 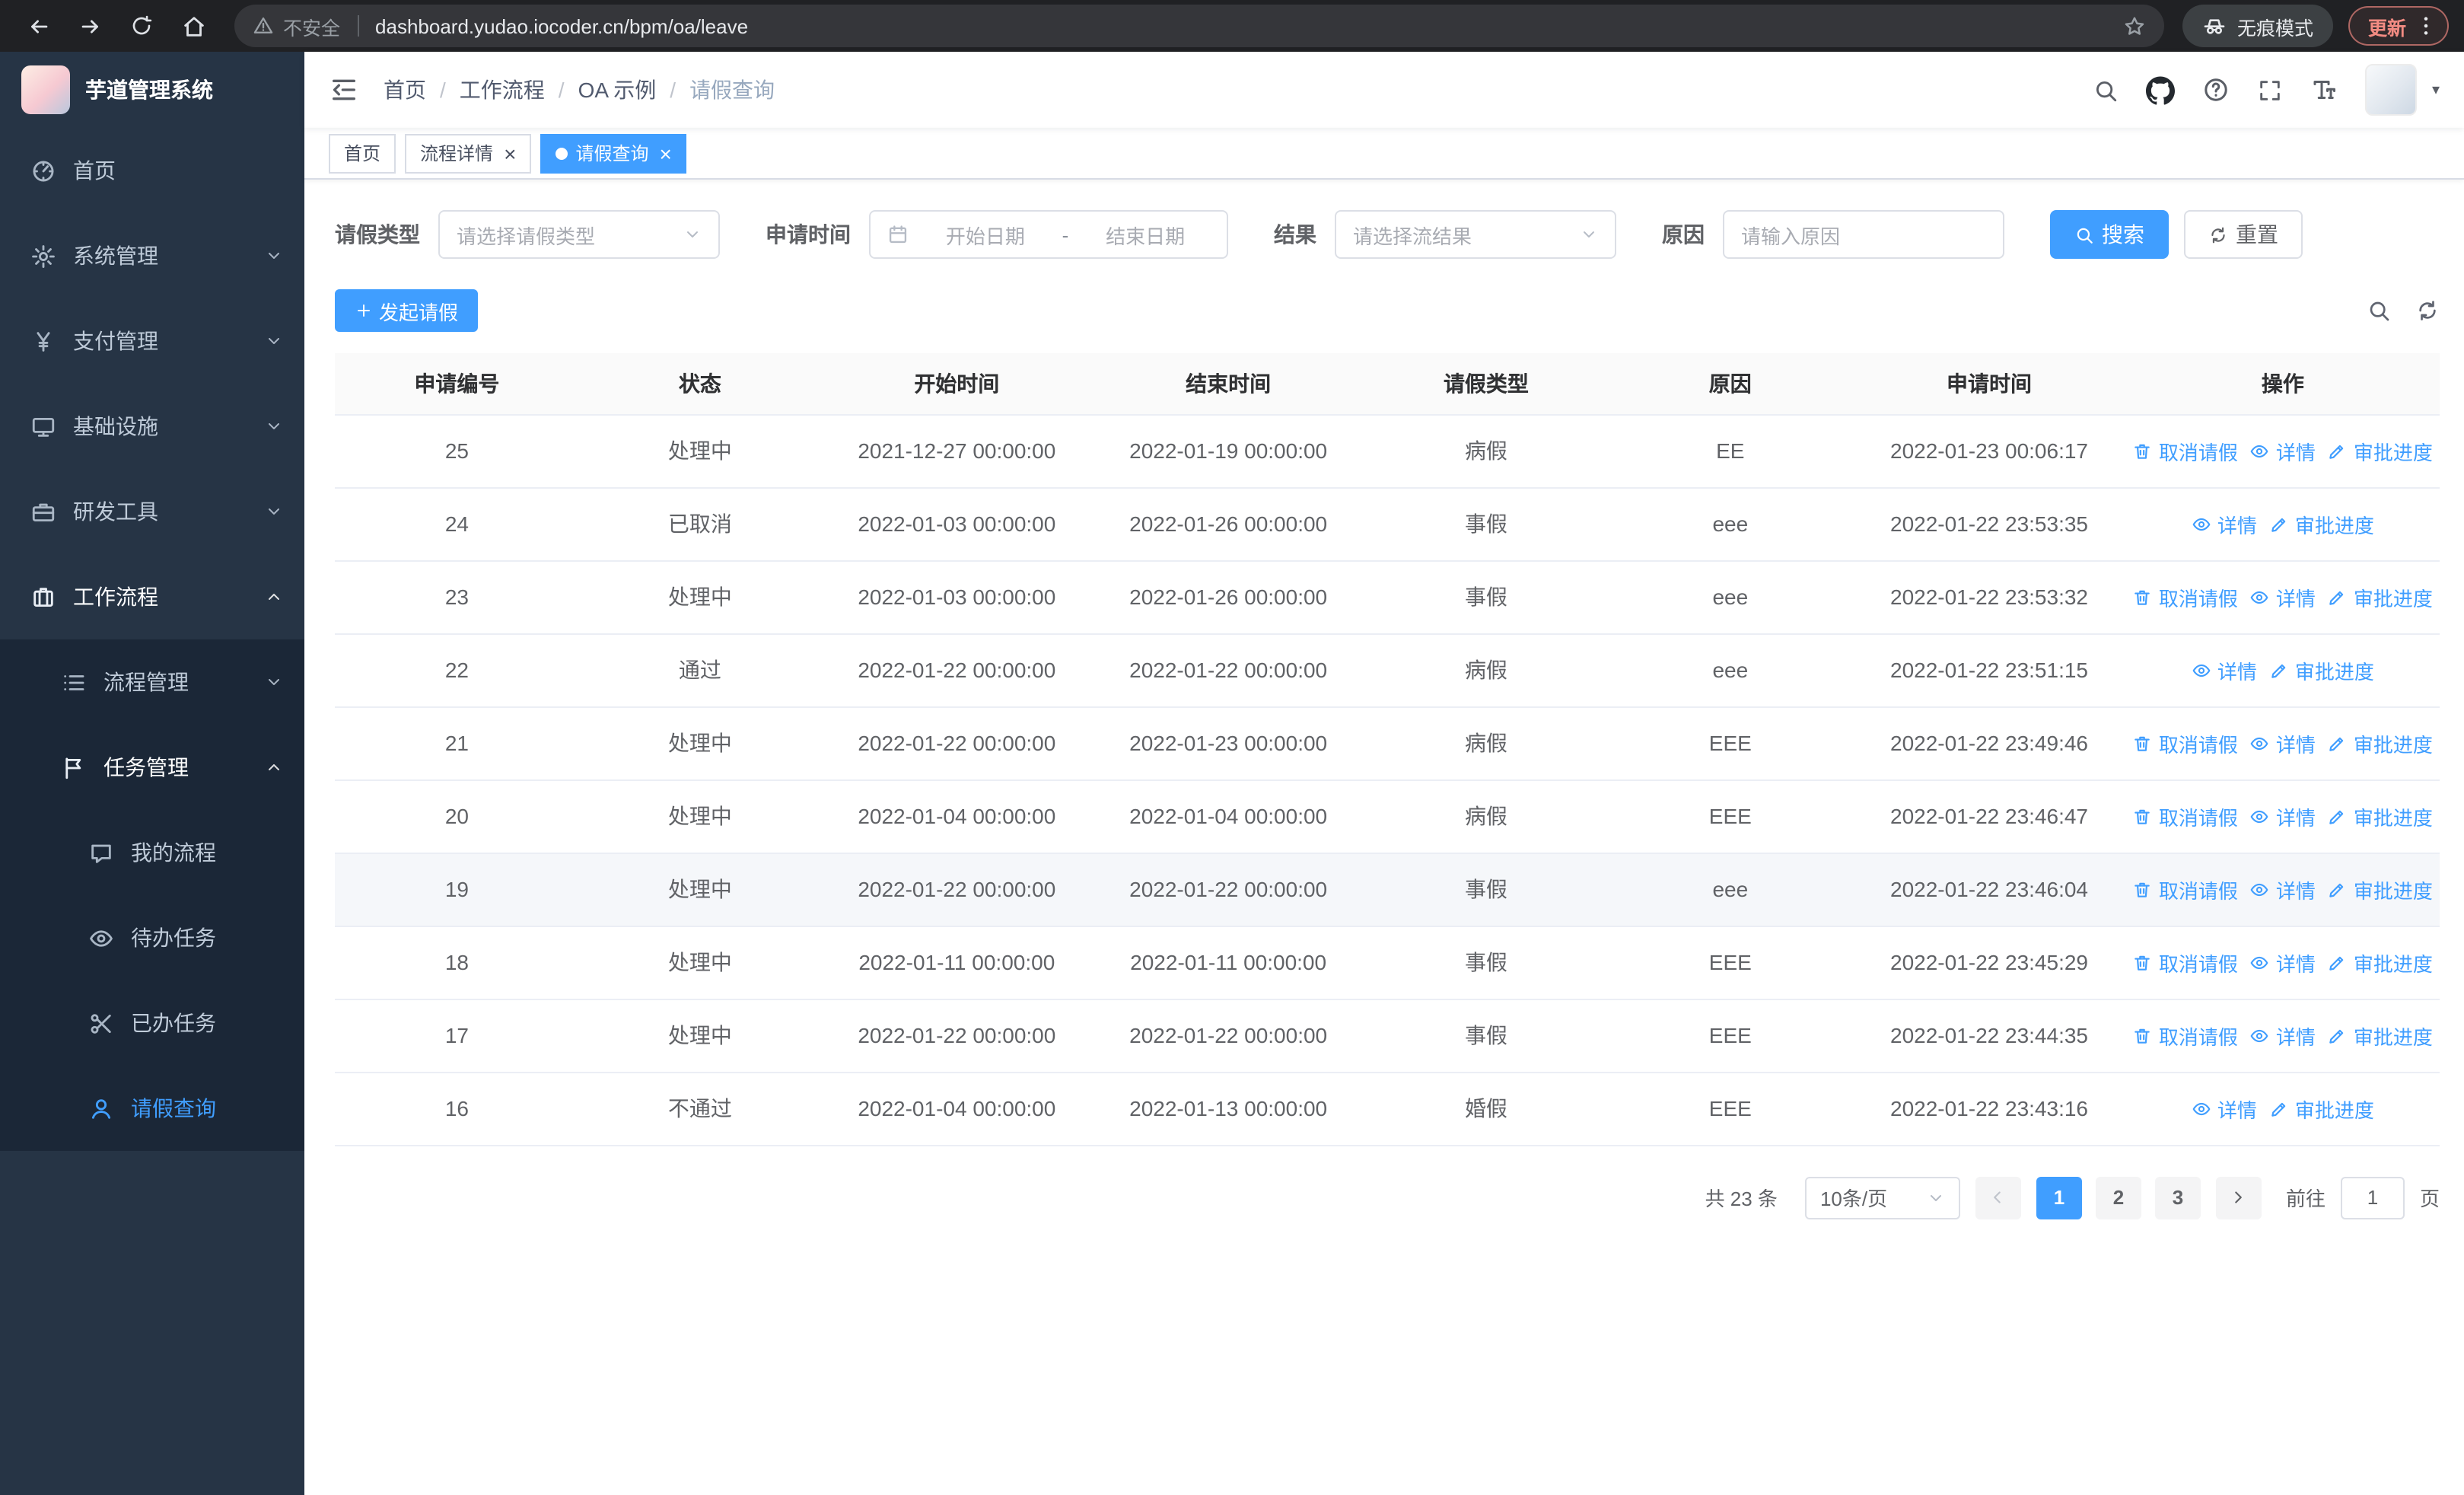 I want to click on sidebar-item-done-tasks: 已办任务, so click(x=152, y=1023).